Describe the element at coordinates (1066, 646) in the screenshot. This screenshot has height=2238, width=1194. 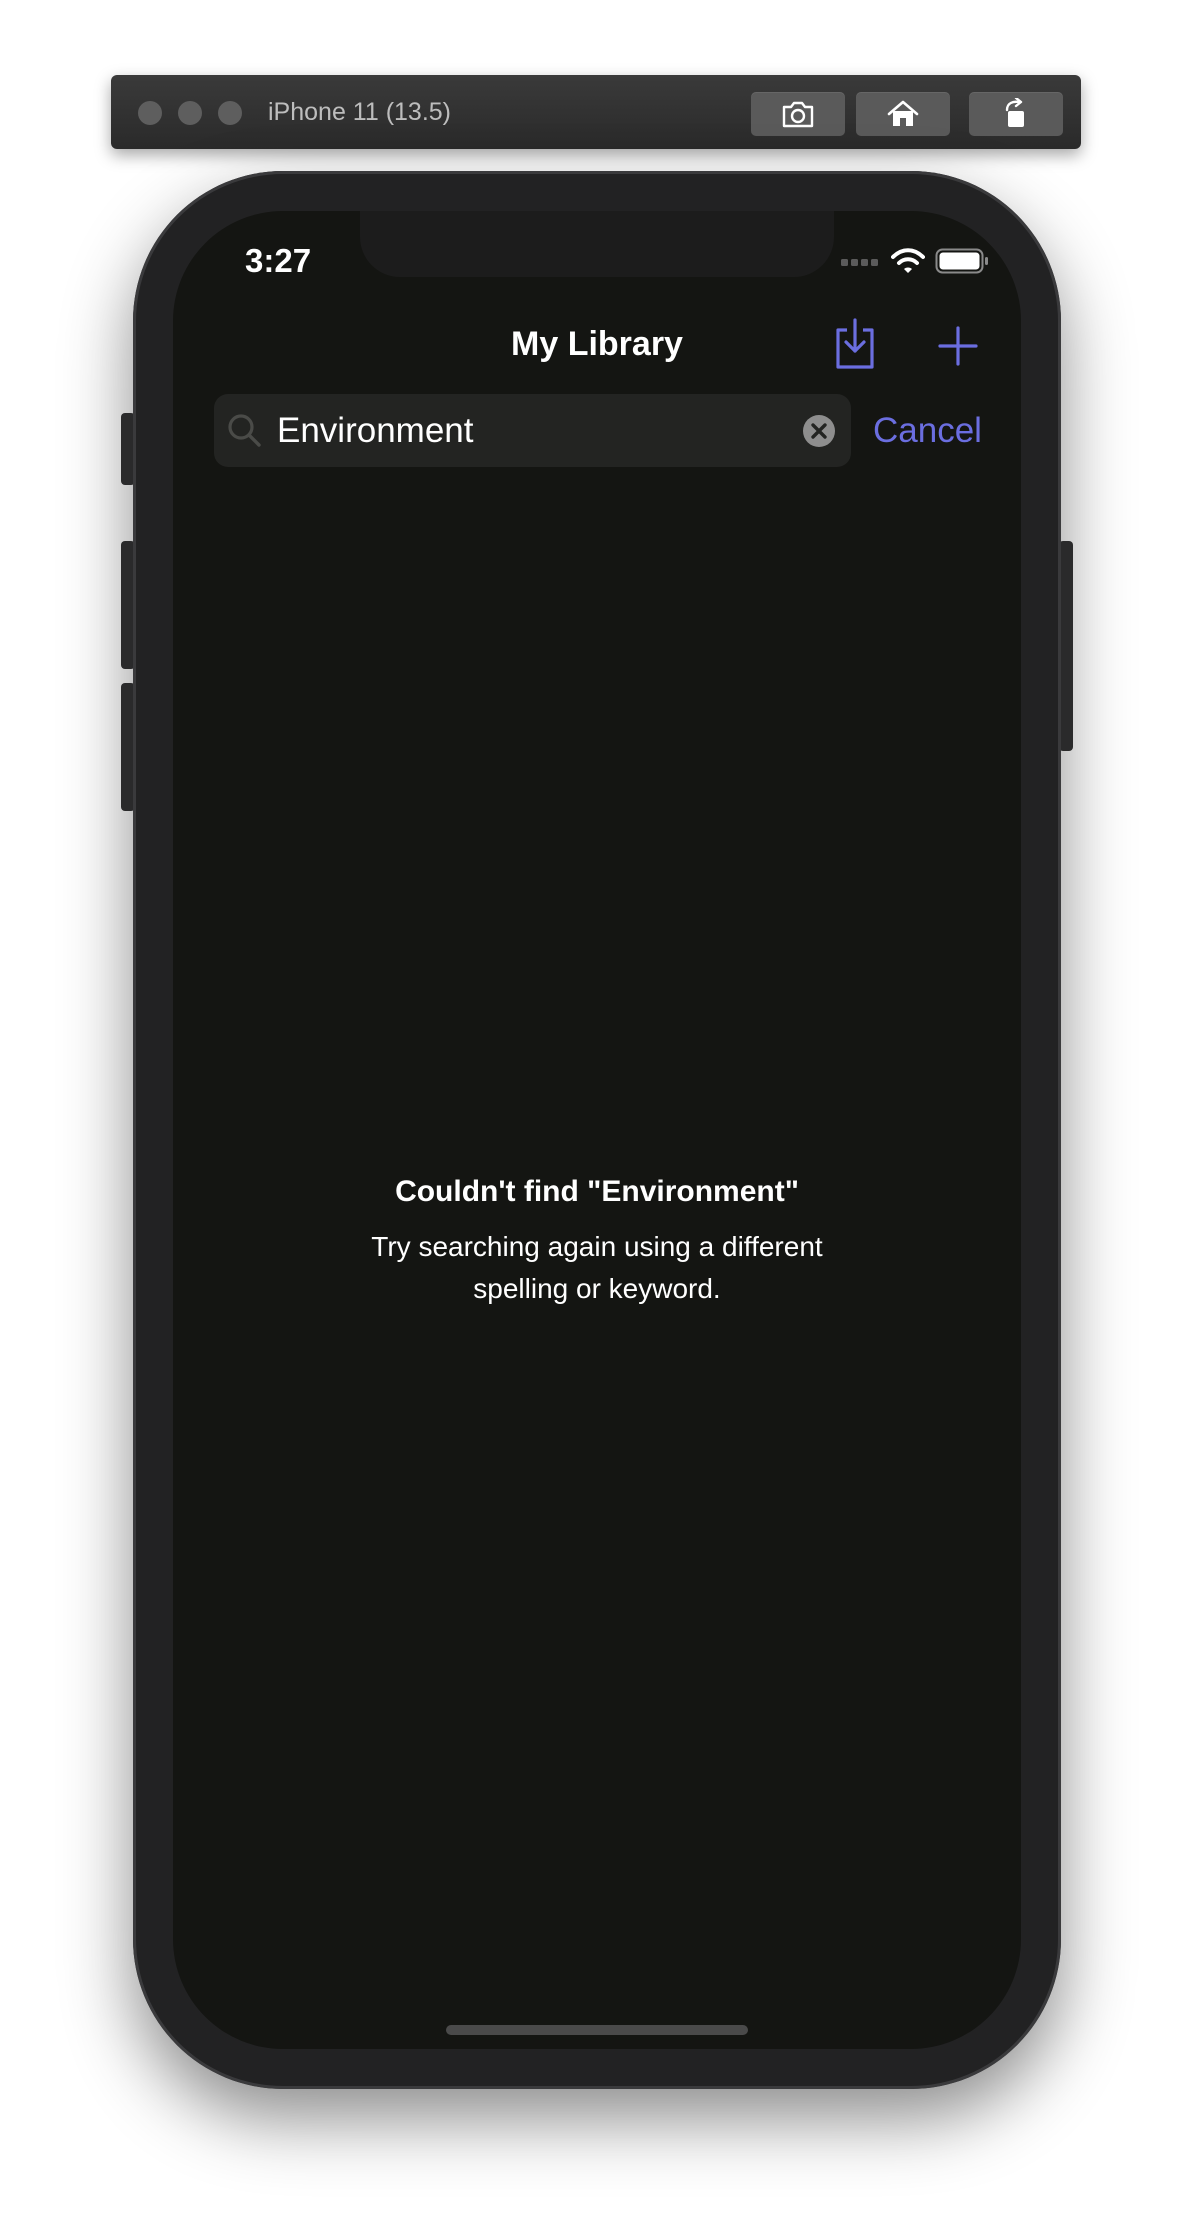
I see `side-button` at that location.